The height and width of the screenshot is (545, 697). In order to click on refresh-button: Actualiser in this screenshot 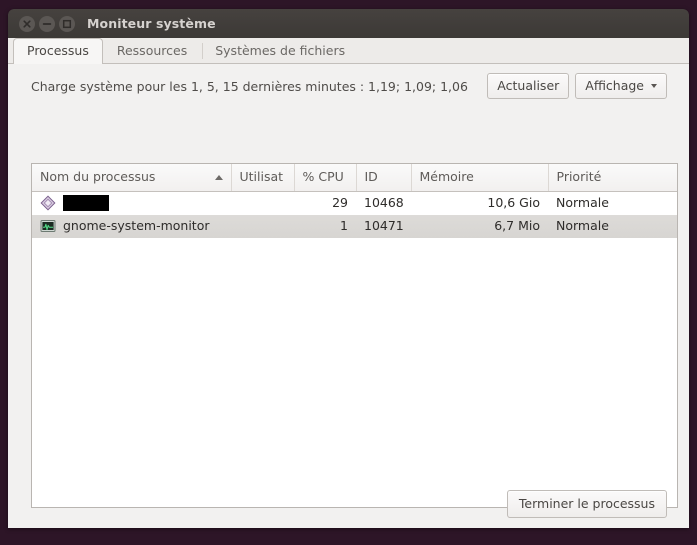, I will do `click(528, 86)`.